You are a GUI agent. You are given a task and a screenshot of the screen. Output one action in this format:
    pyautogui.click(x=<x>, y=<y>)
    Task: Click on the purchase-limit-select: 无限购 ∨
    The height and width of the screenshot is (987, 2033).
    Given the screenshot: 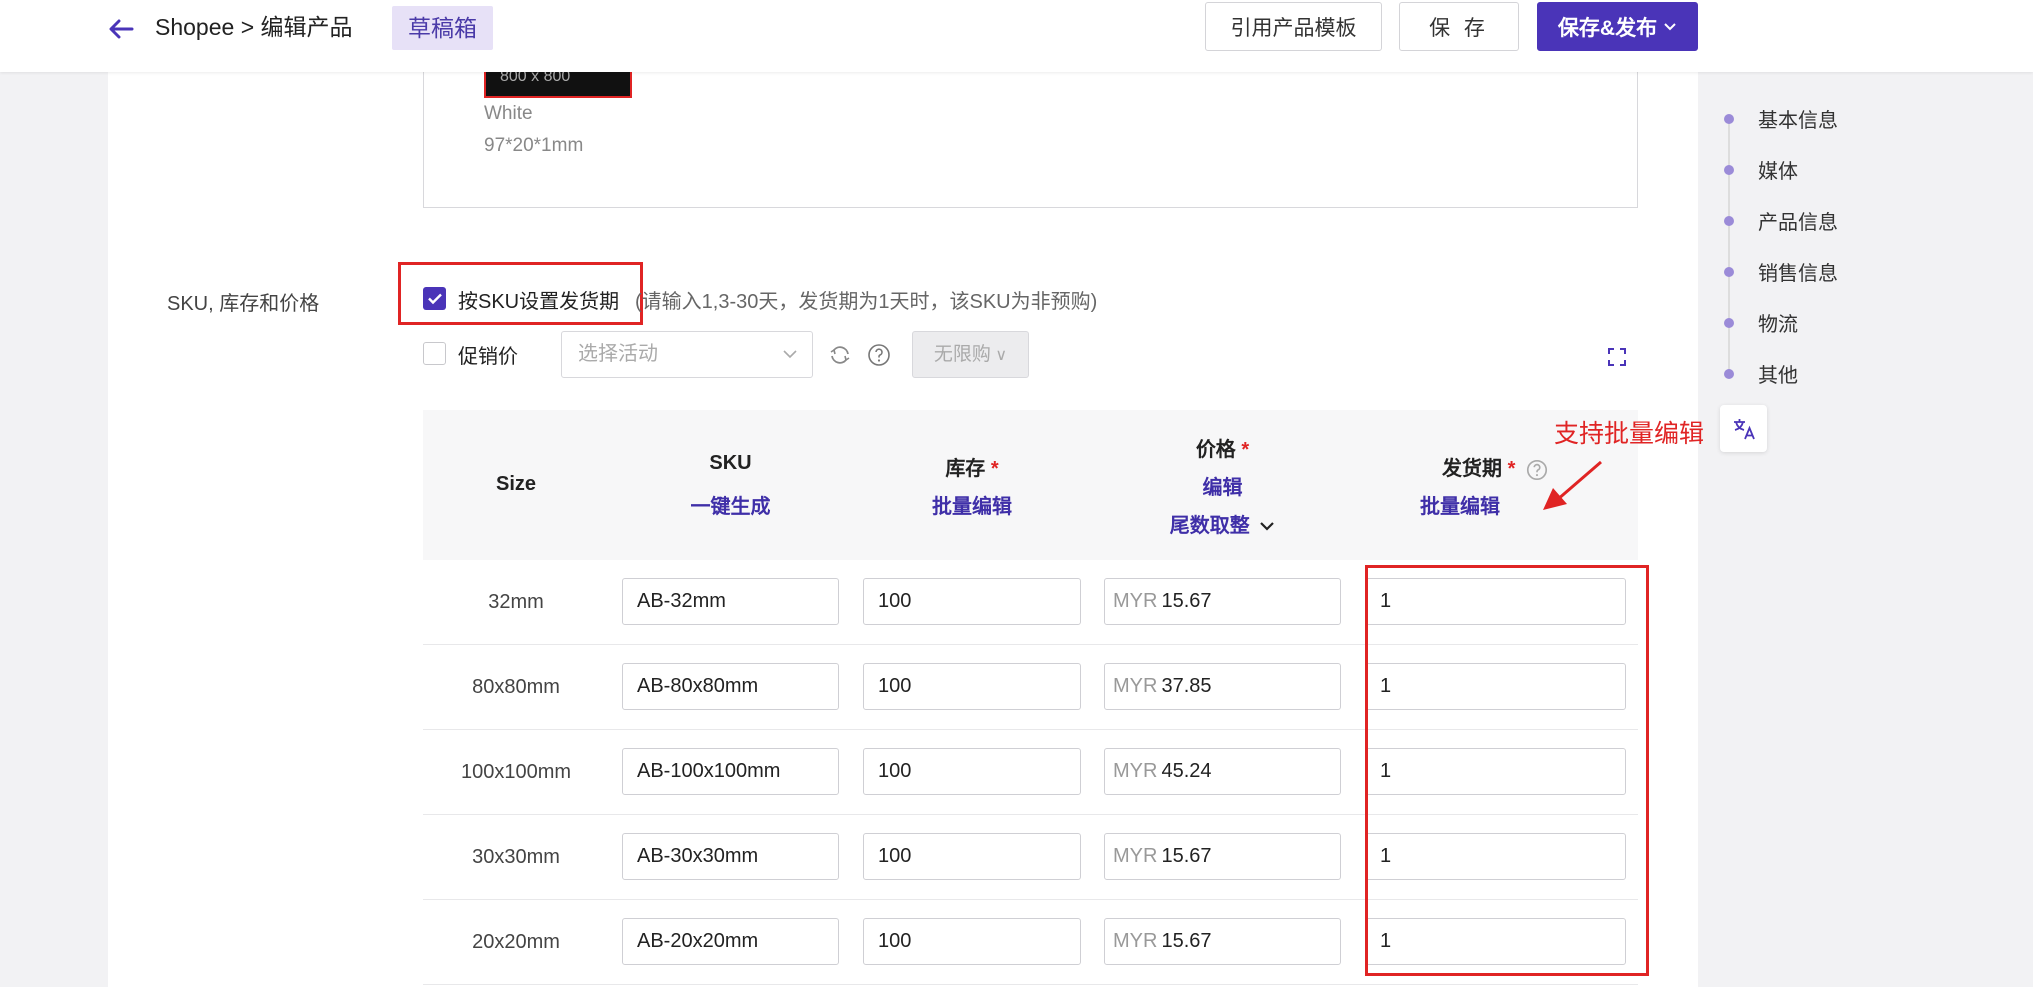 What is the action you would take?
    pyautogui.click(x=970, y=354)
    